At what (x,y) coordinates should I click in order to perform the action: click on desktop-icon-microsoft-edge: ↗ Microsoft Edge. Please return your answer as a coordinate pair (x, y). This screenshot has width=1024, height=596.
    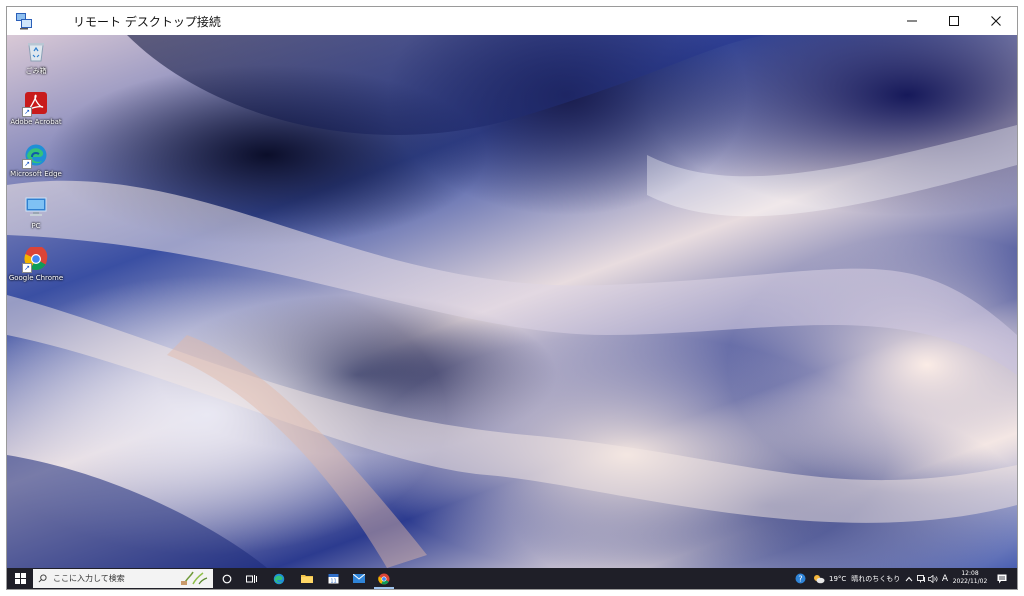
    Looking at the image, I should click on (36, 160).